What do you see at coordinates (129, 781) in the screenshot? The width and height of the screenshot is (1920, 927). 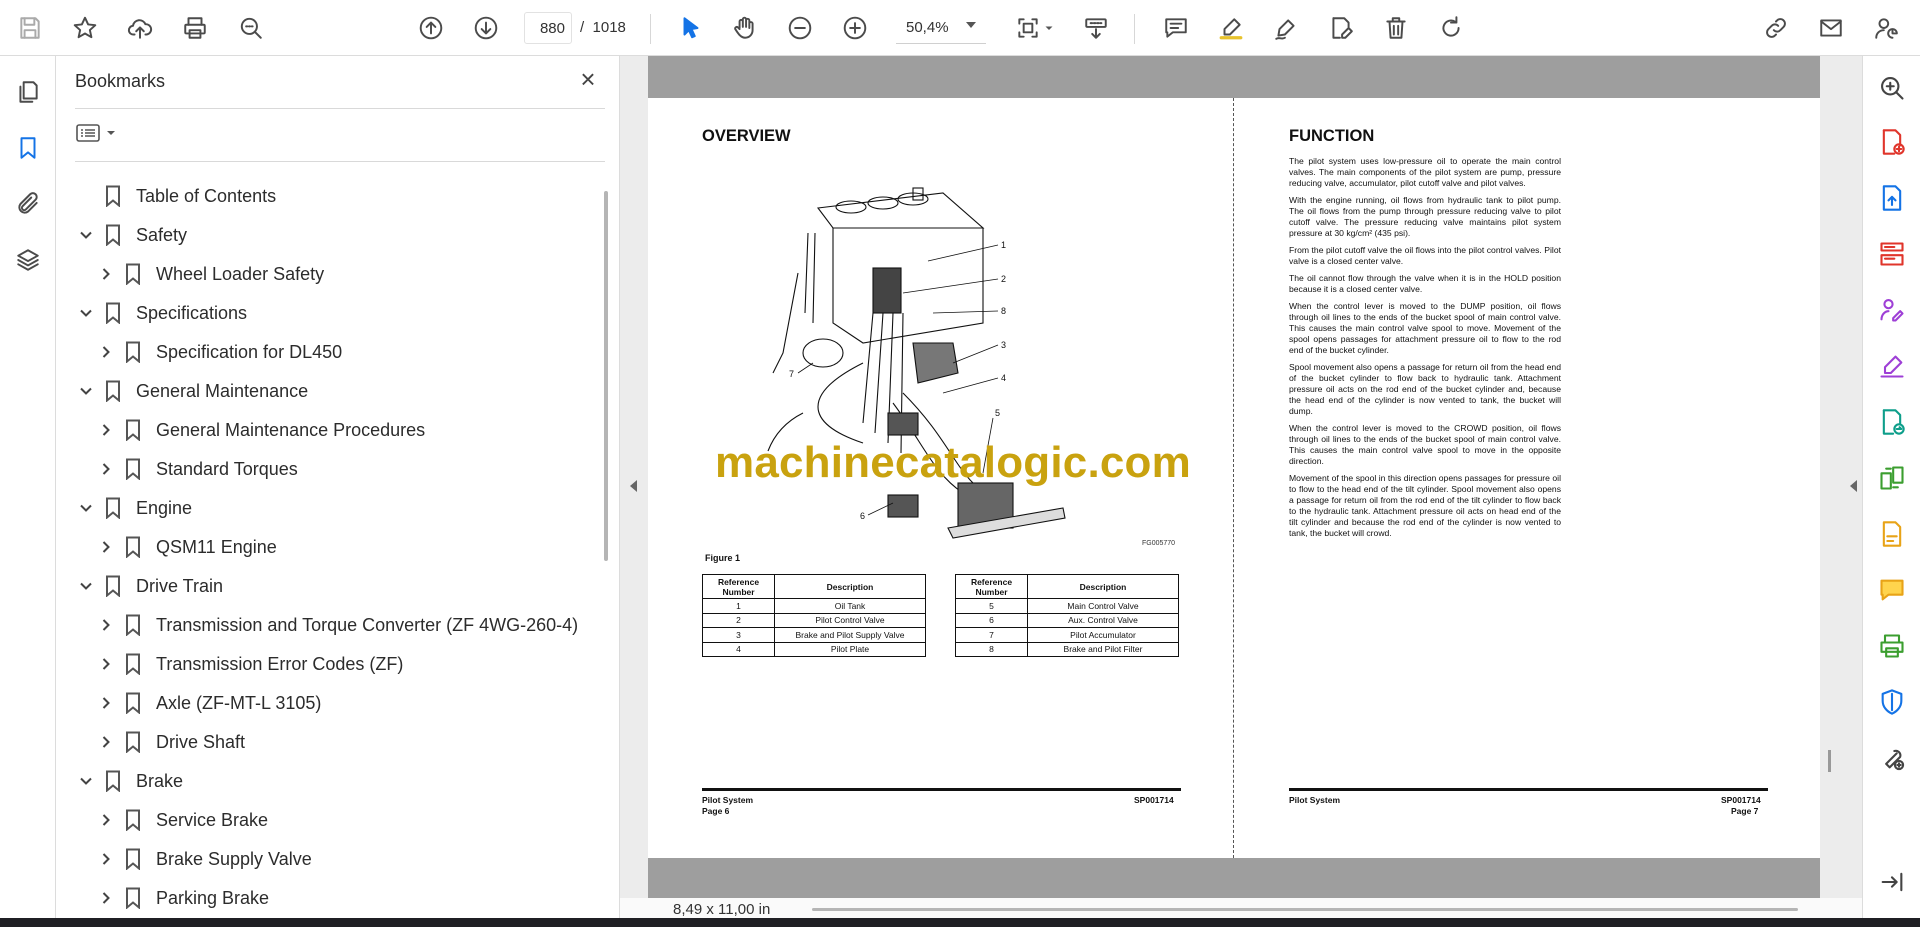 I see `bookmark-item: Brake` at bounding box center [129, 781].